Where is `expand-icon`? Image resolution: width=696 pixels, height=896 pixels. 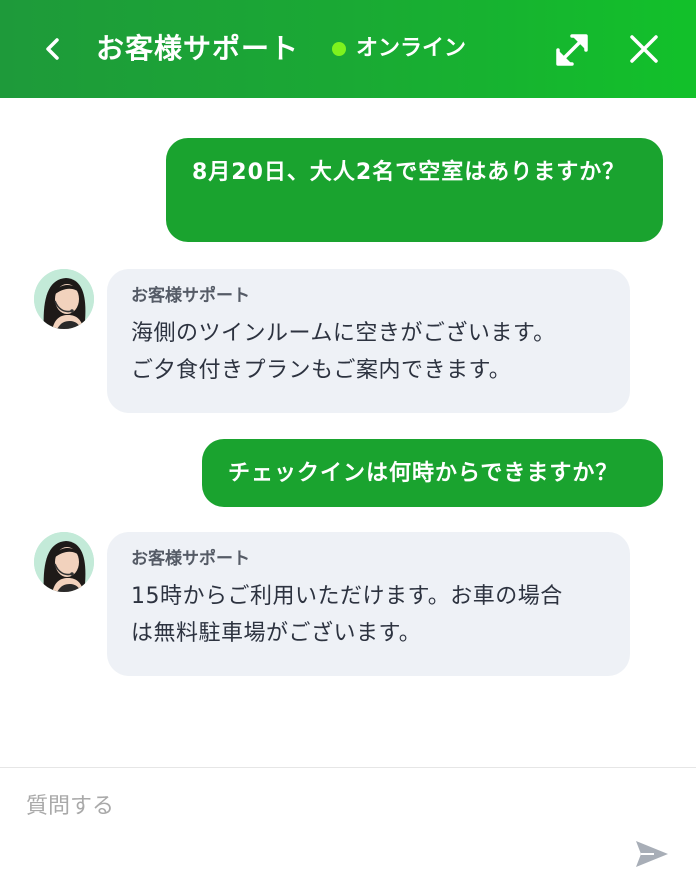 expand-icon is located at coordinates (572, 50).